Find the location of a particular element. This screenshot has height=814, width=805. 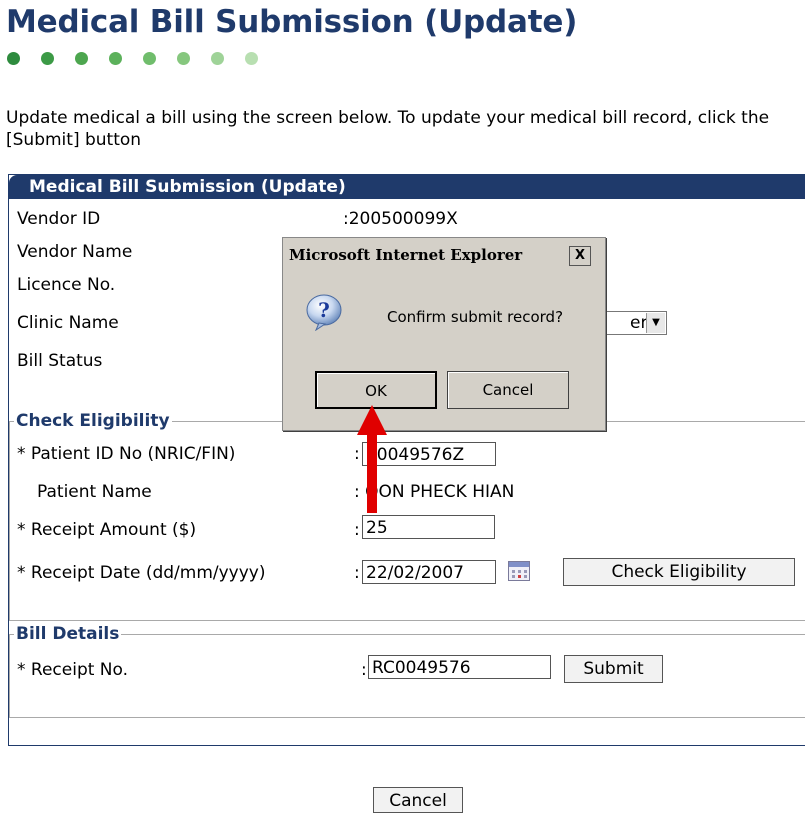

receipt-no-colon: : is located at coordinates (364, 670).